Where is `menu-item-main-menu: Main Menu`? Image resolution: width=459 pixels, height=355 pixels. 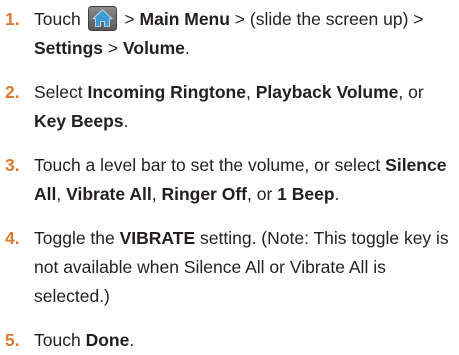
menu-item-main-menu: Main Menu is located at coordinates (184, 19).